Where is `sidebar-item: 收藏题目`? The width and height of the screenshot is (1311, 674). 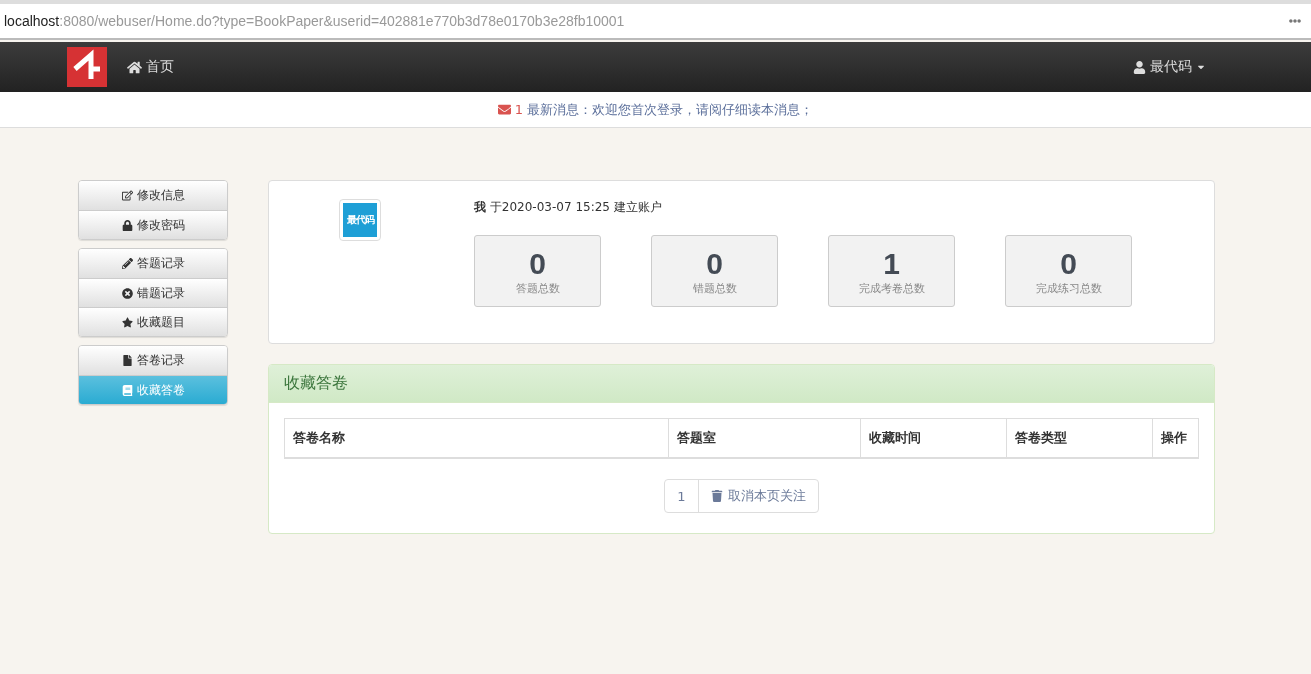 sidebar-item: 收藏题目 is located at coordinates (153, 321).